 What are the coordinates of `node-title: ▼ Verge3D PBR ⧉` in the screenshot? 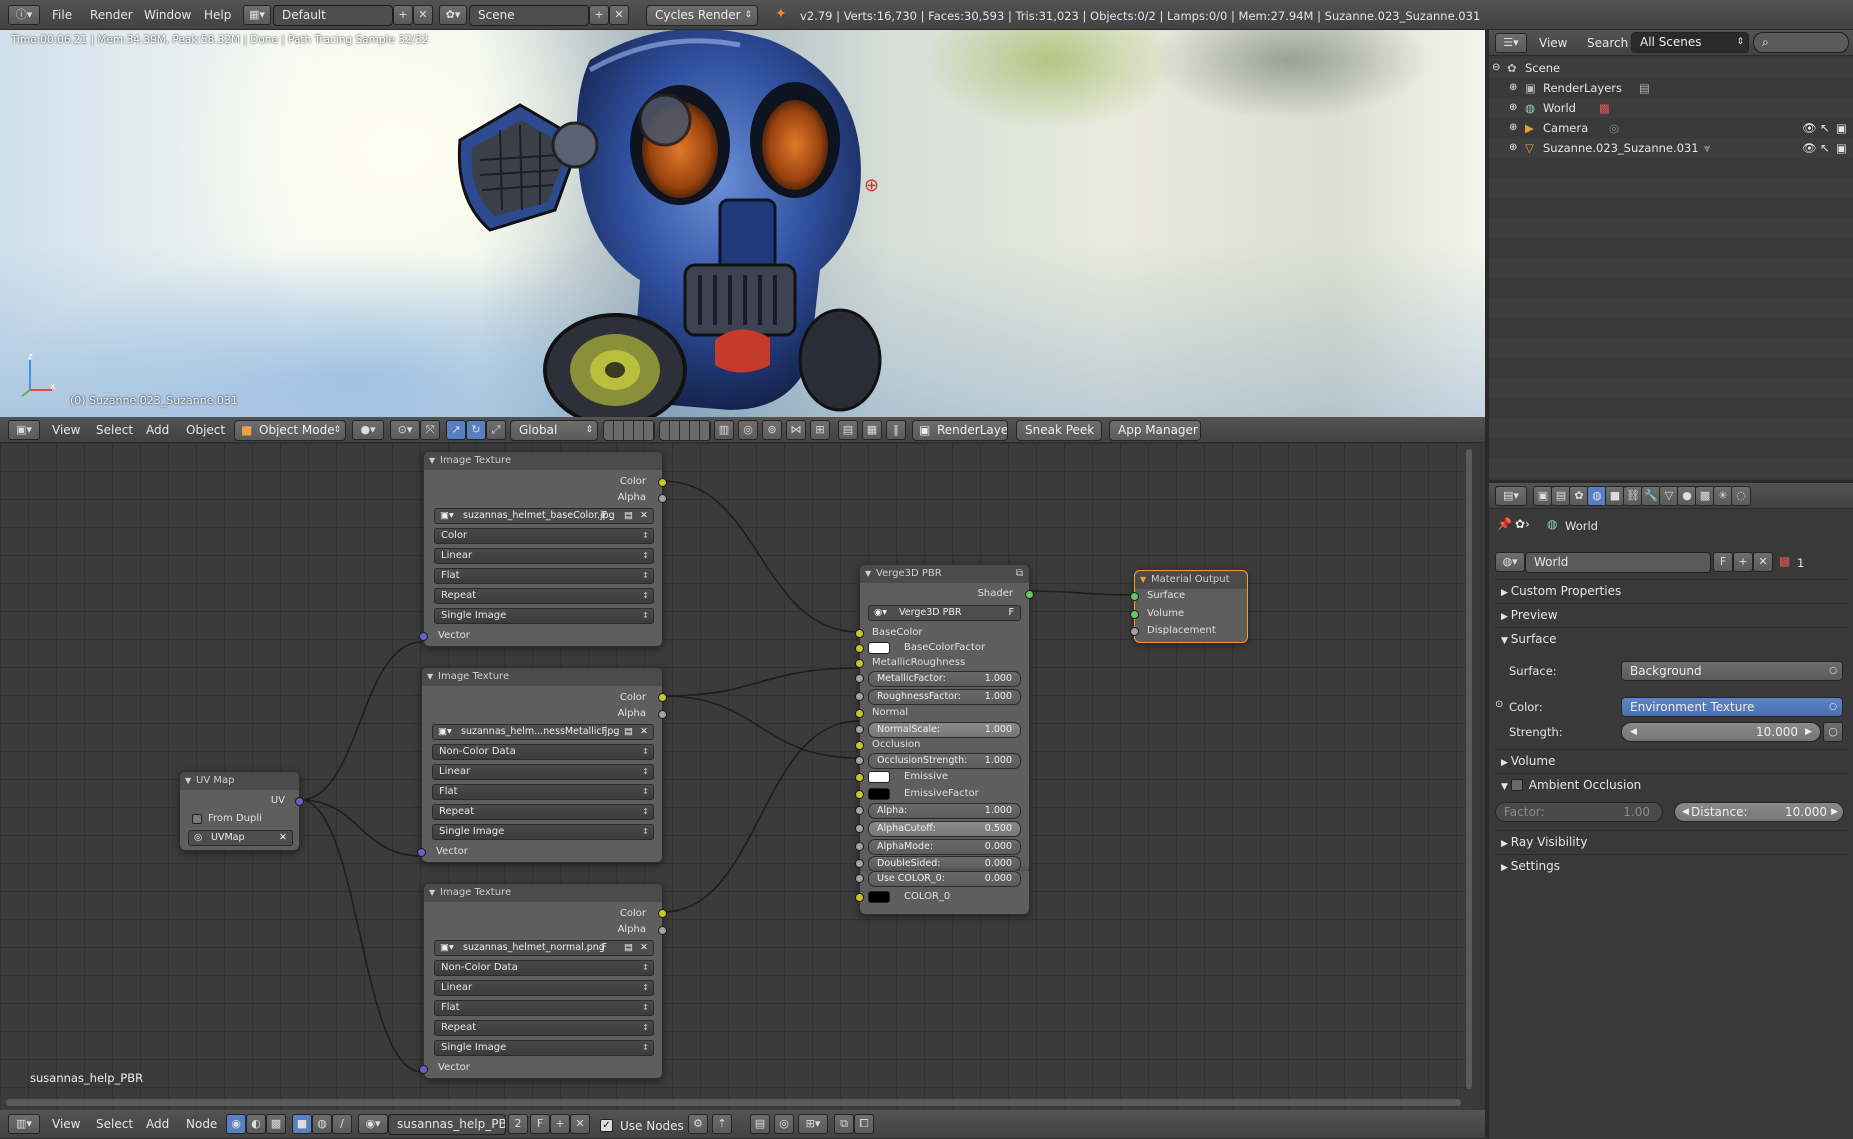 It's located at (944, 574).